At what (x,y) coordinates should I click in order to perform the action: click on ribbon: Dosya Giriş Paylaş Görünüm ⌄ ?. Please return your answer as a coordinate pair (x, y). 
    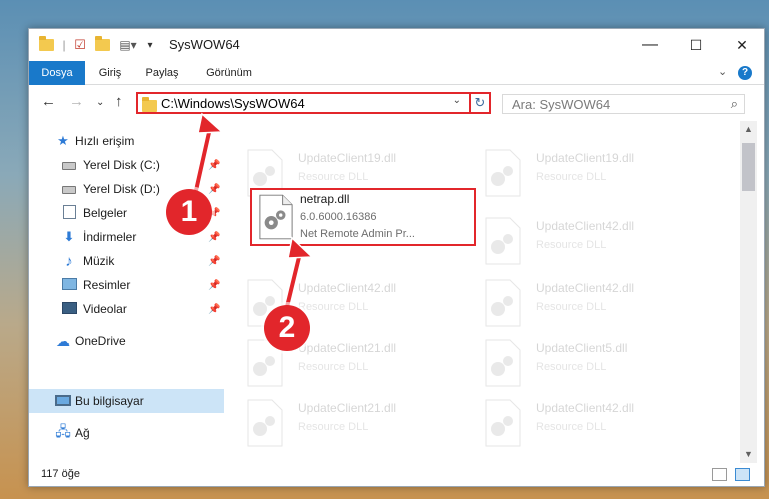
    Looking at the image, I should click on (396, 90).